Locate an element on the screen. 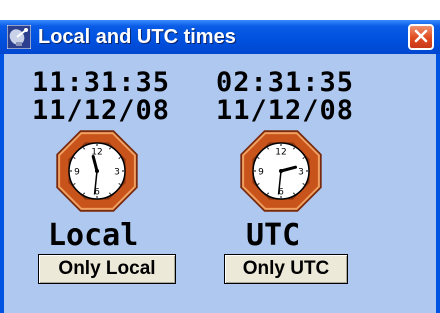 This screenshot has width=440, height=313. title-bar: Local and UTC times is located at coordinates (220, 37).